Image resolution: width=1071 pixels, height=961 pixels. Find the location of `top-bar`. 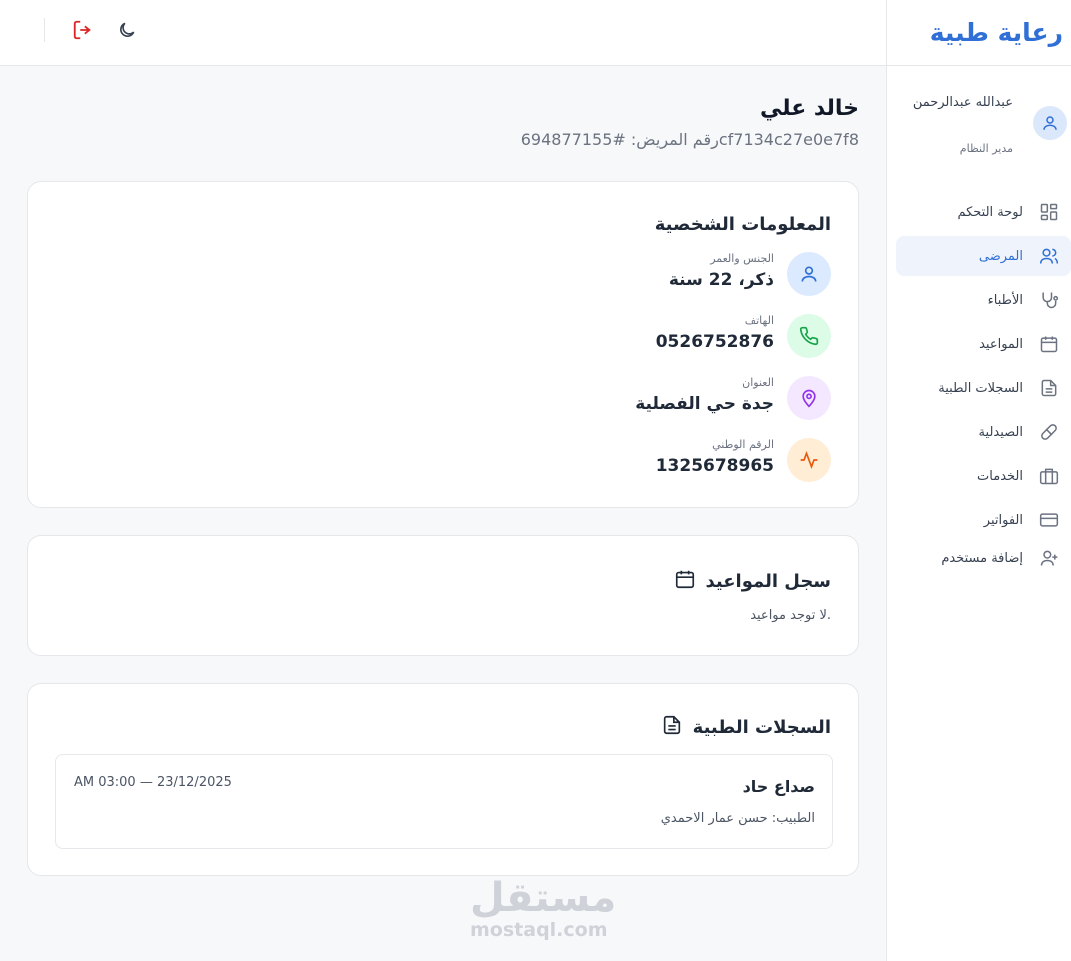

top-bar is located at coordinates (443, 33).